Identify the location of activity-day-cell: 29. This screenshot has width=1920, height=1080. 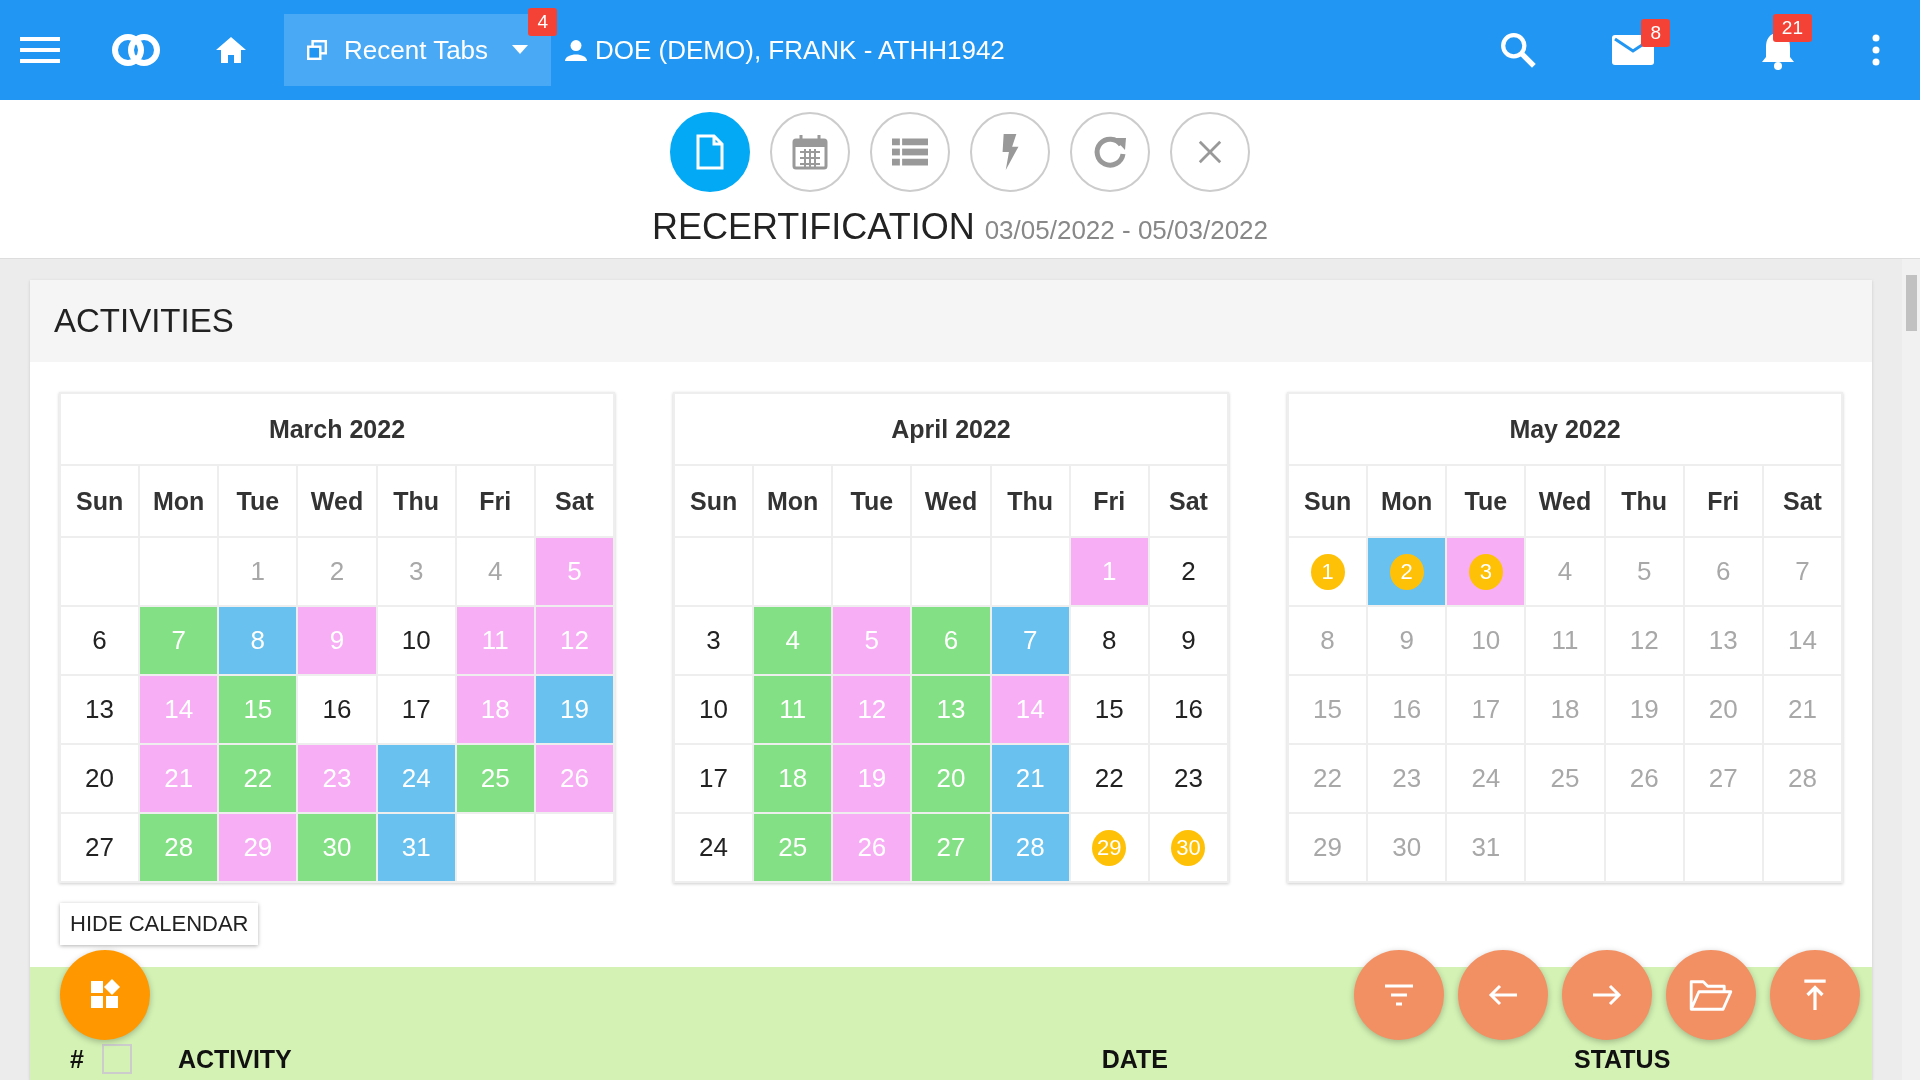
(258, 847).